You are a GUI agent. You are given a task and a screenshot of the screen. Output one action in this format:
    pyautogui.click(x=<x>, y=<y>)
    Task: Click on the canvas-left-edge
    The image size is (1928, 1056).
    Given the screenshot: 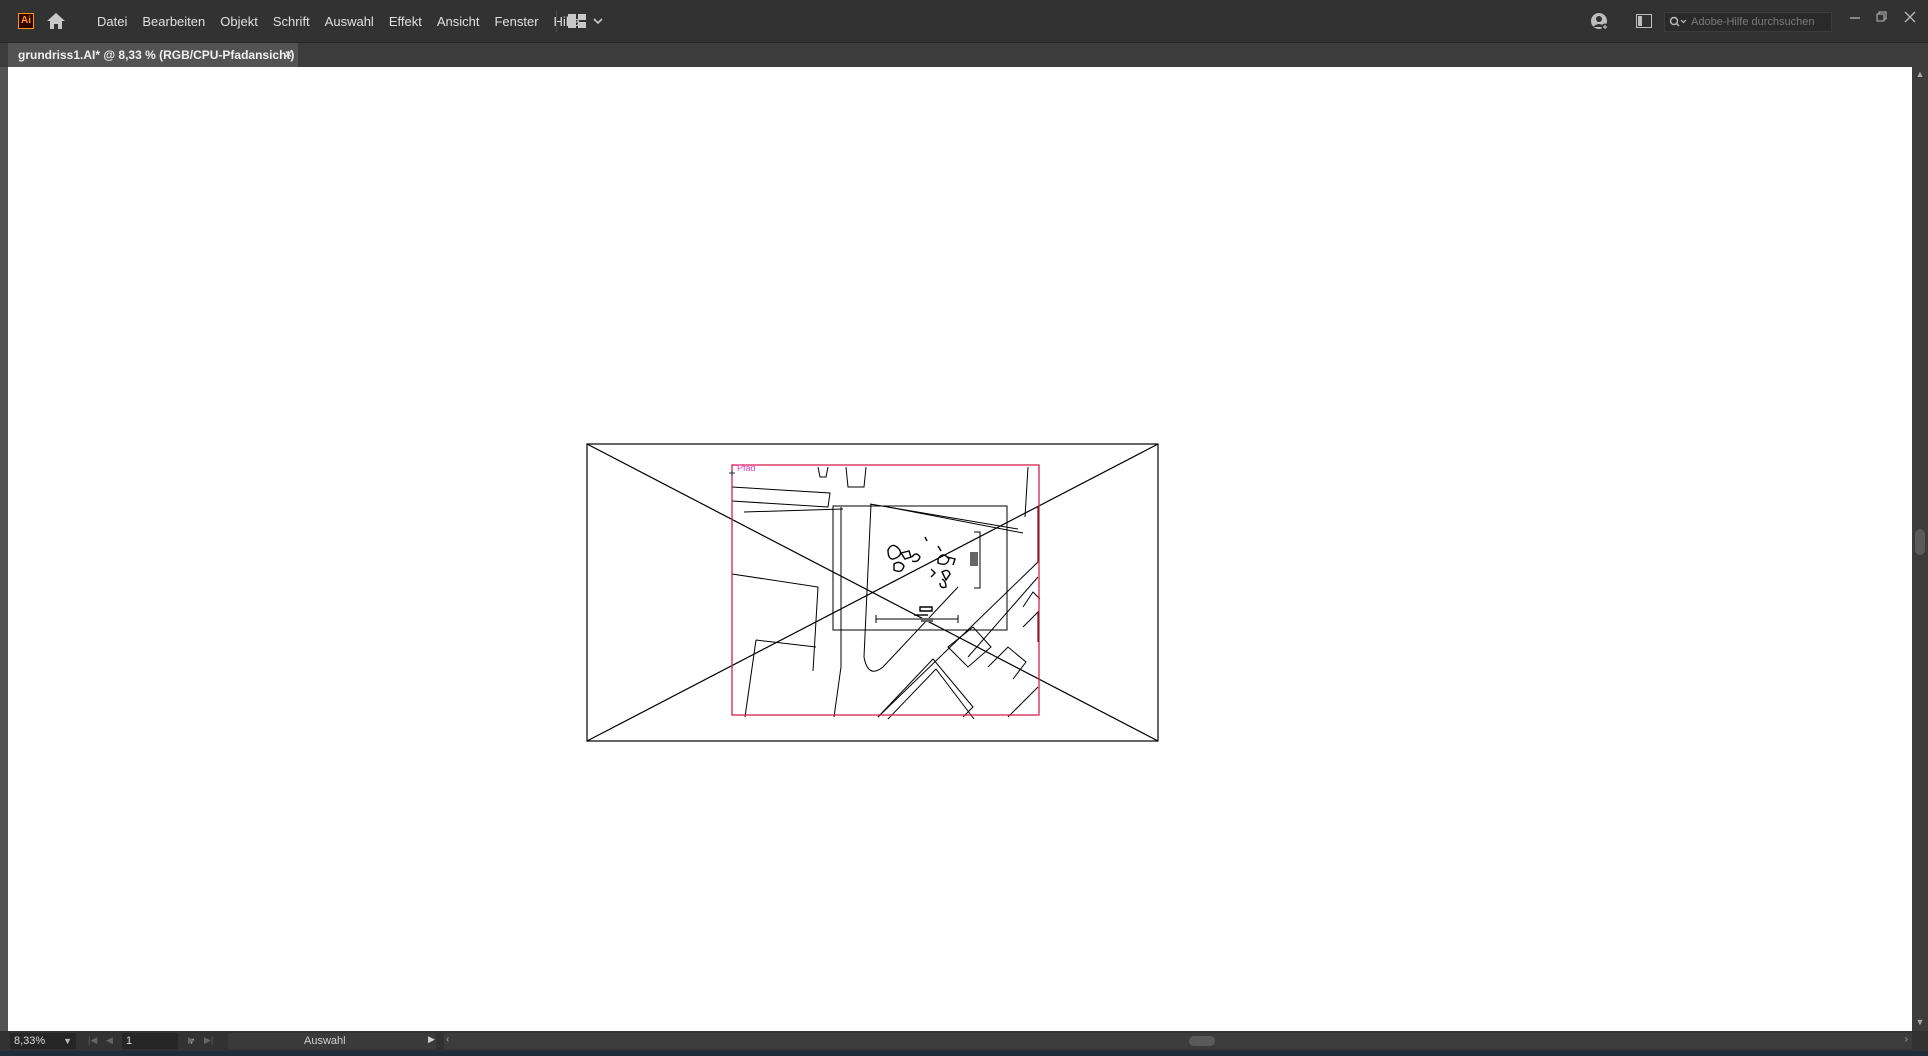 What is the action you would take?
    pyautogui.click(x=4, y=549)
    